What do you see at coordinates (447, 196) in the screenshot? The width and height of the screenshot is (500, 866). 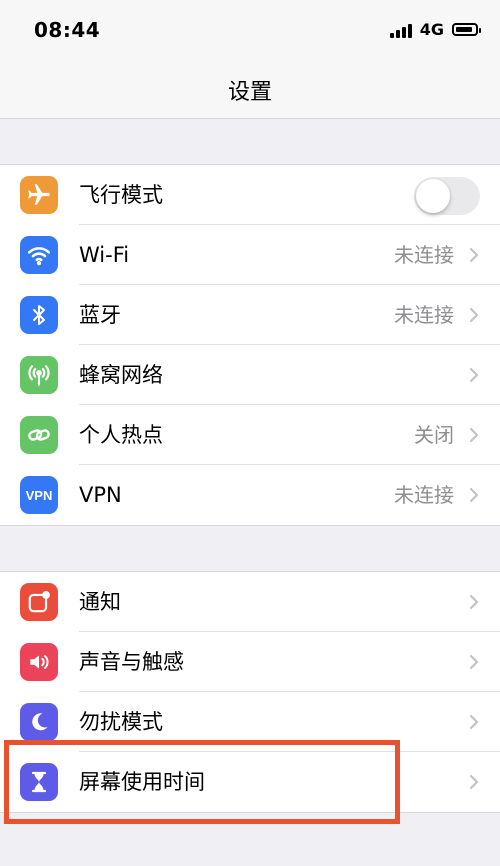 I see `airplane-mode-toggle` at bounding box center [447, 196].